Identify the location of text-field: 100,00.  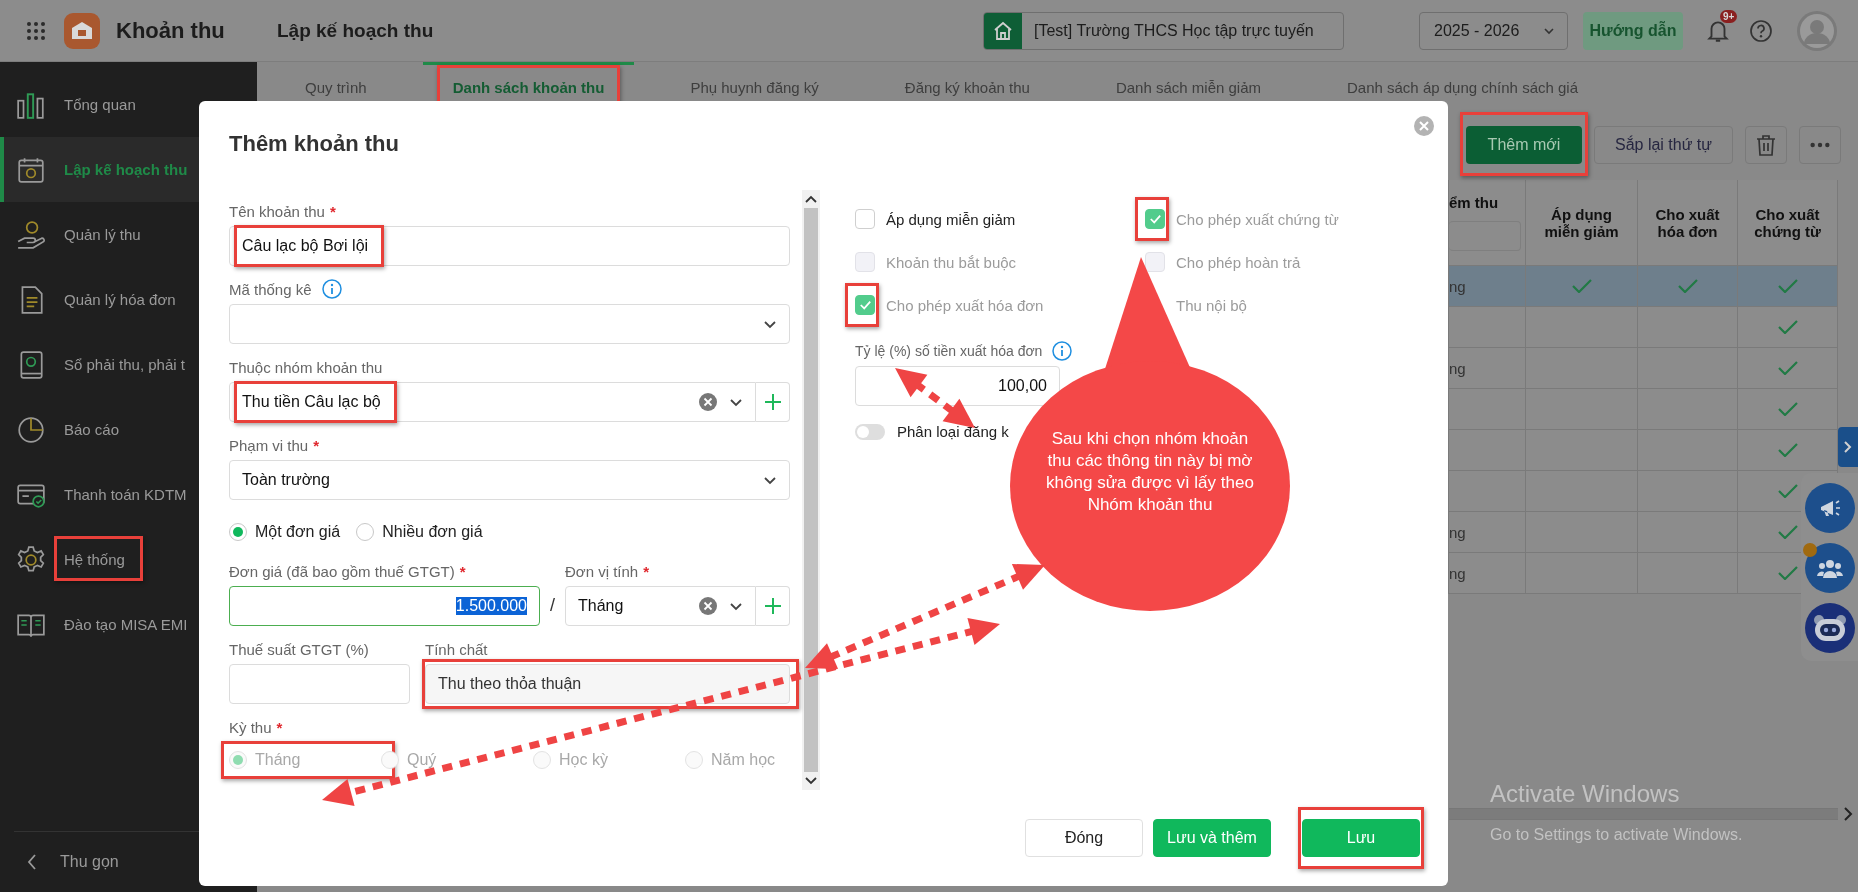
(957, 386).